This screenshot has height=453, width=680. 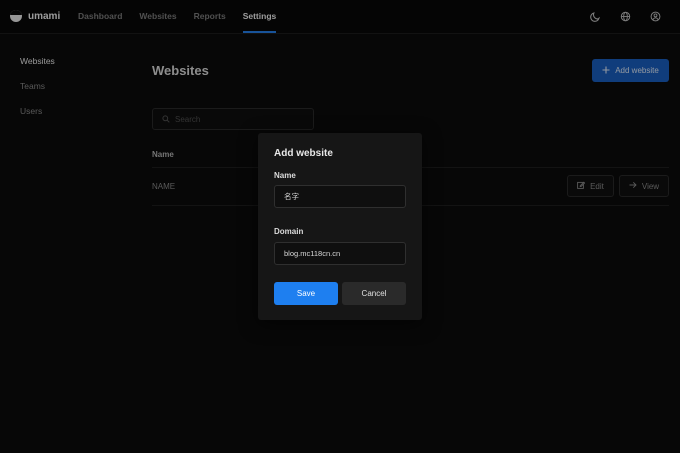 What do you see at coordinates (285, 175) in the screenshot?
I see `name-label: Name` at bounding box center [285, 175].